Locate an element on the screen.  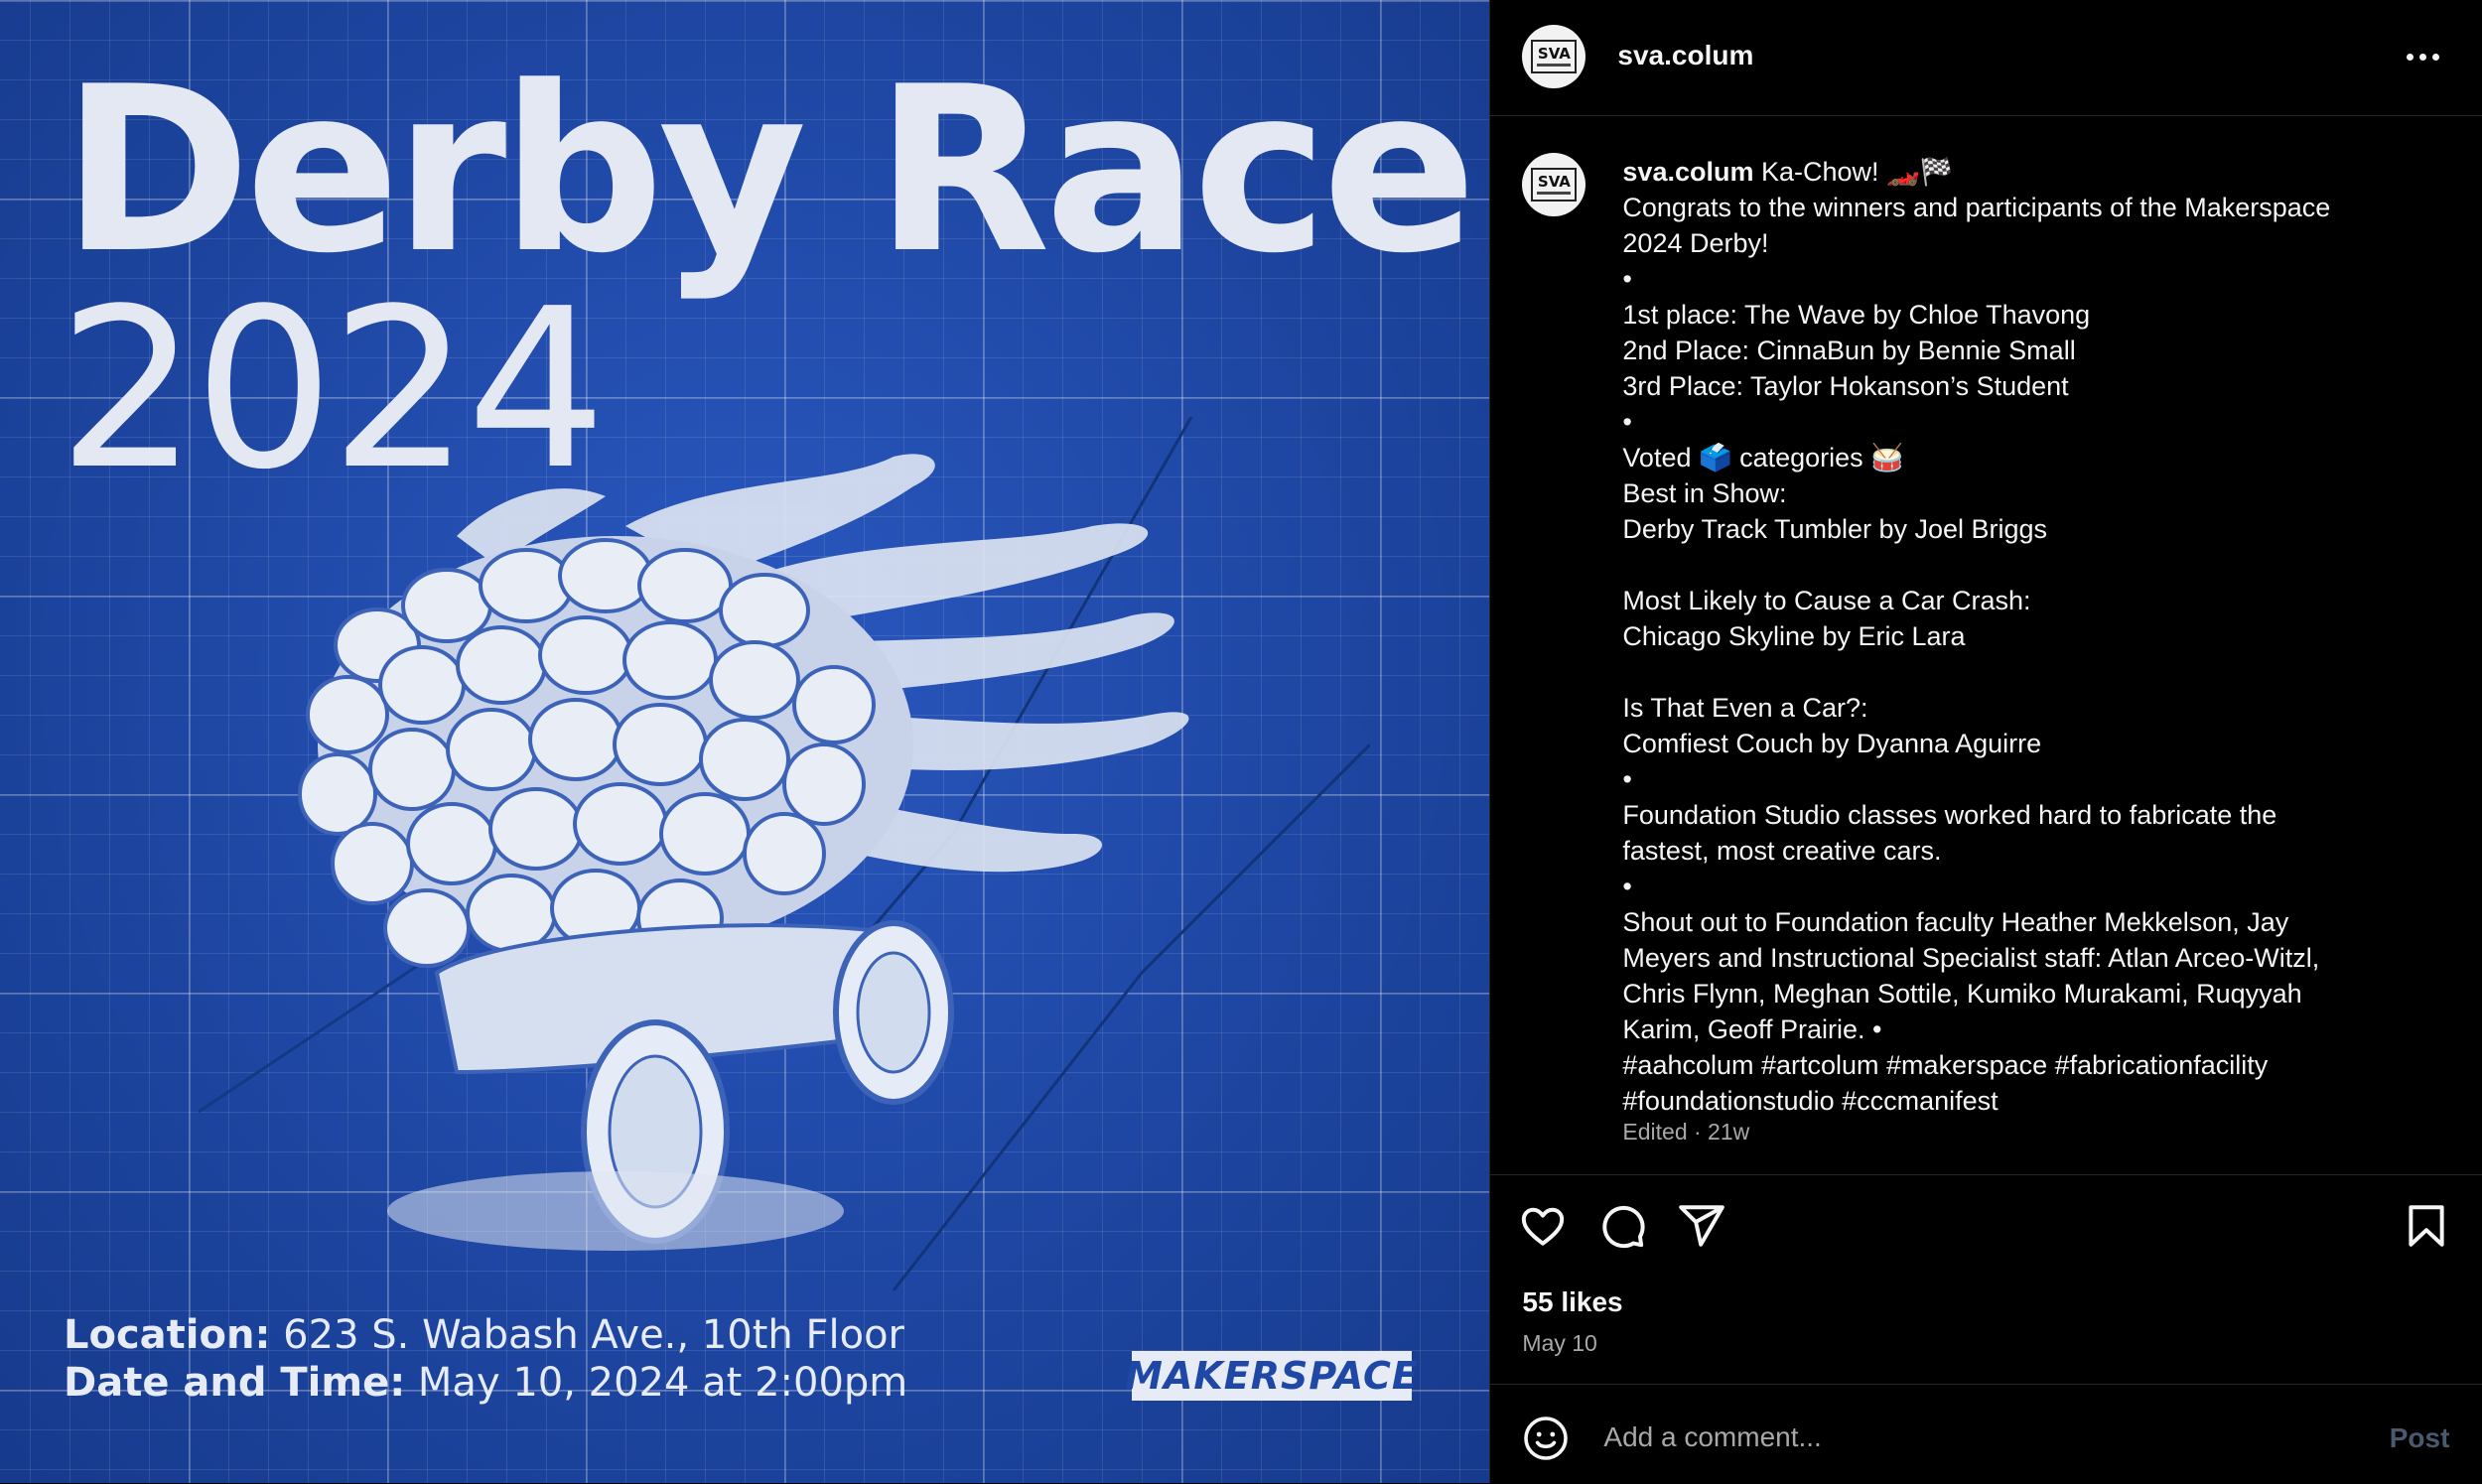
caption-line: Best in Show: is located at coordinates (1705, 493).